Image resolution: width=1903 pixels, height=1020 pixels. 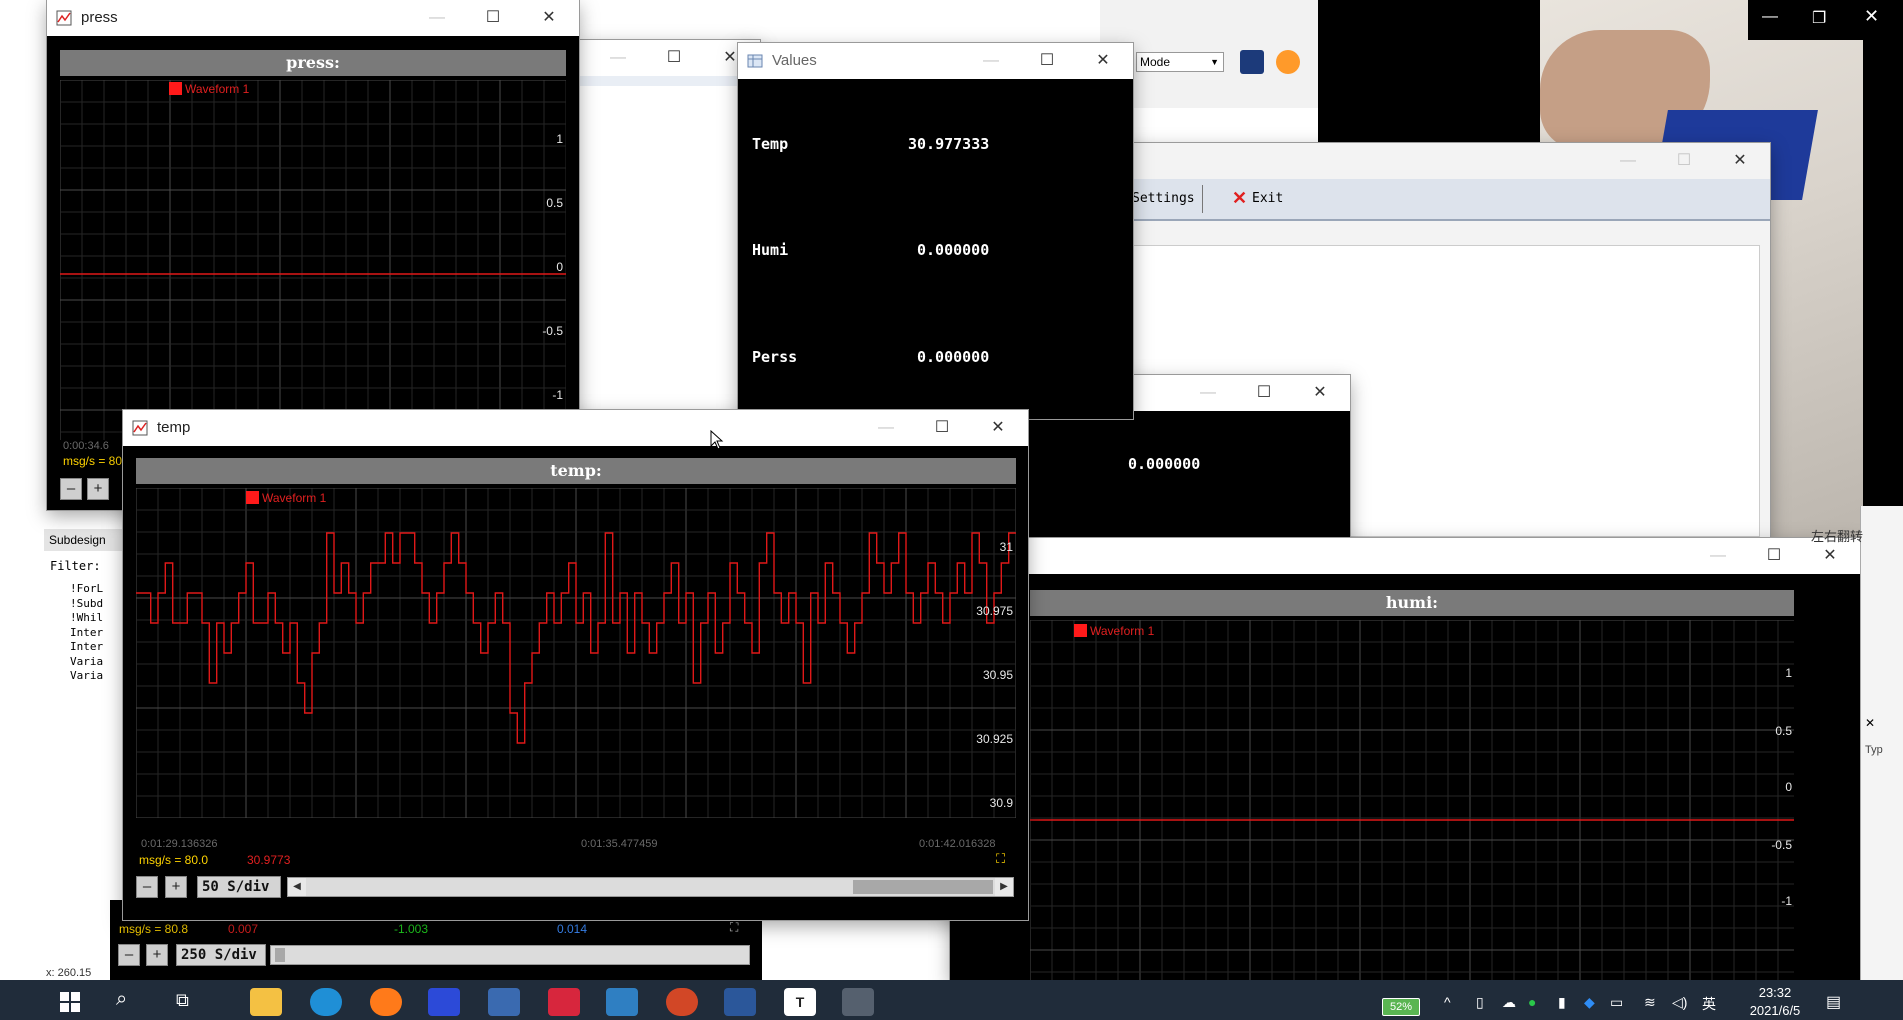 I want to click on tray-chevron-icon: ^, so click(x=1447, y=1002).